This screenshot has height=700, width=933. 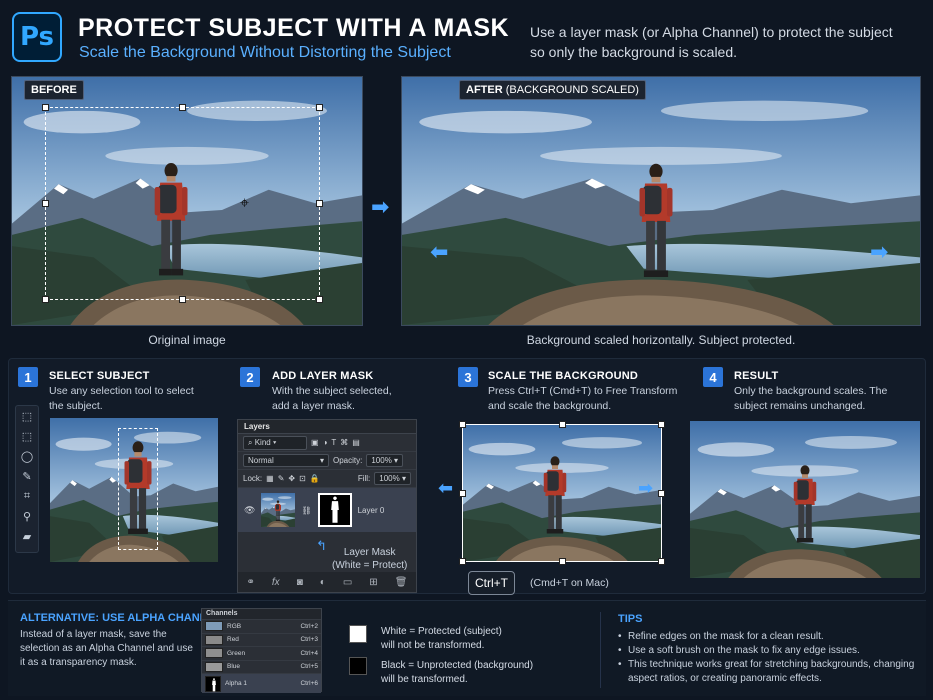 I want to click on black-legend-line2: will be transformed., so click(x=424, y=679).